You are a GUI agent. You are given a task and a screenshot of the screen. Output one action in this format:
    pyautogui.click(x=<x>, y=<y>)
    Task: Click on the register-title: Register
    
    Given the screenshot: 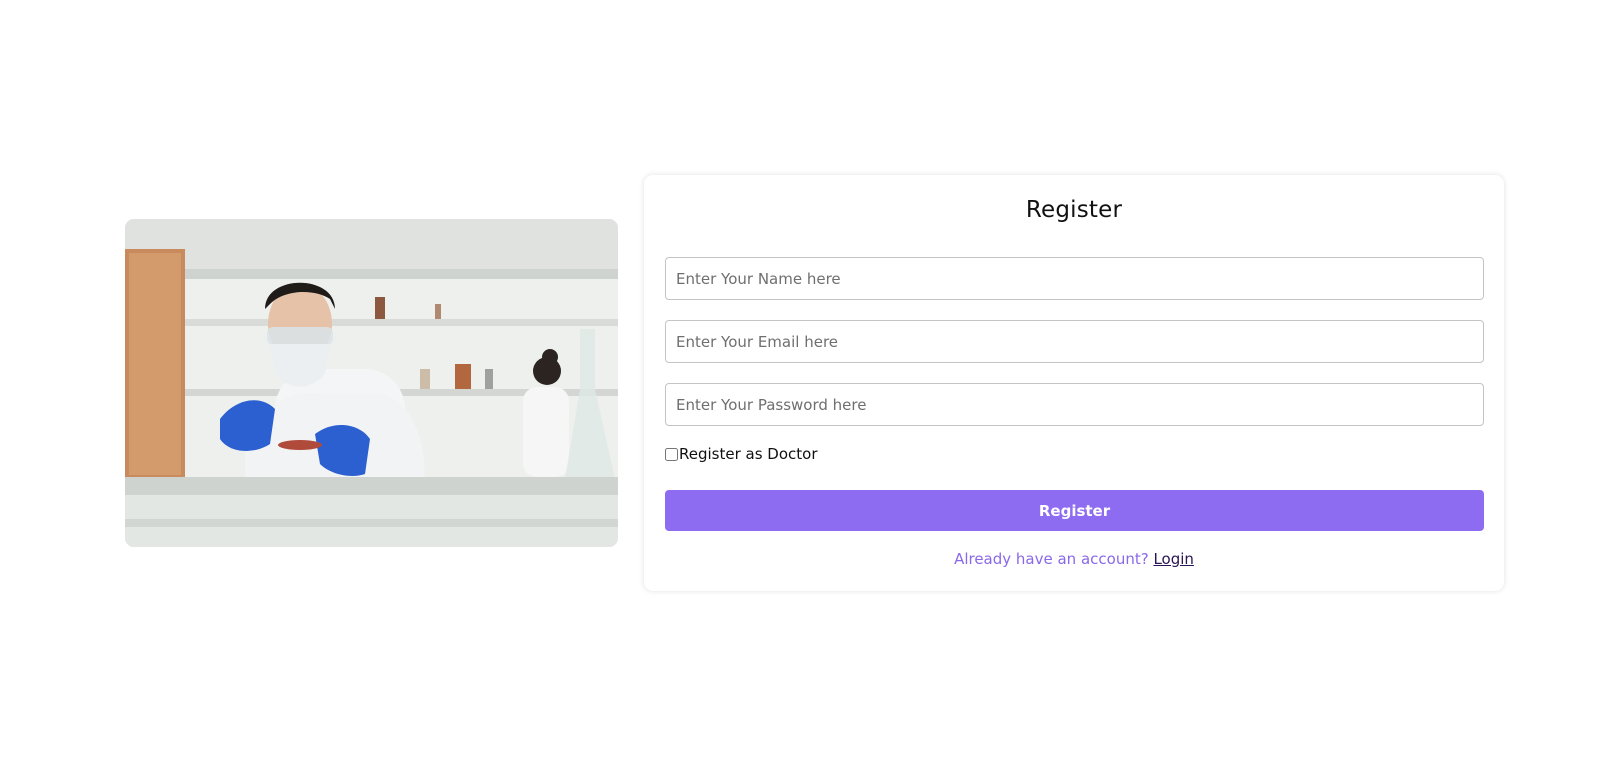 What is the action you would take?
    pyautogui.click(x=1074, y=210)
    